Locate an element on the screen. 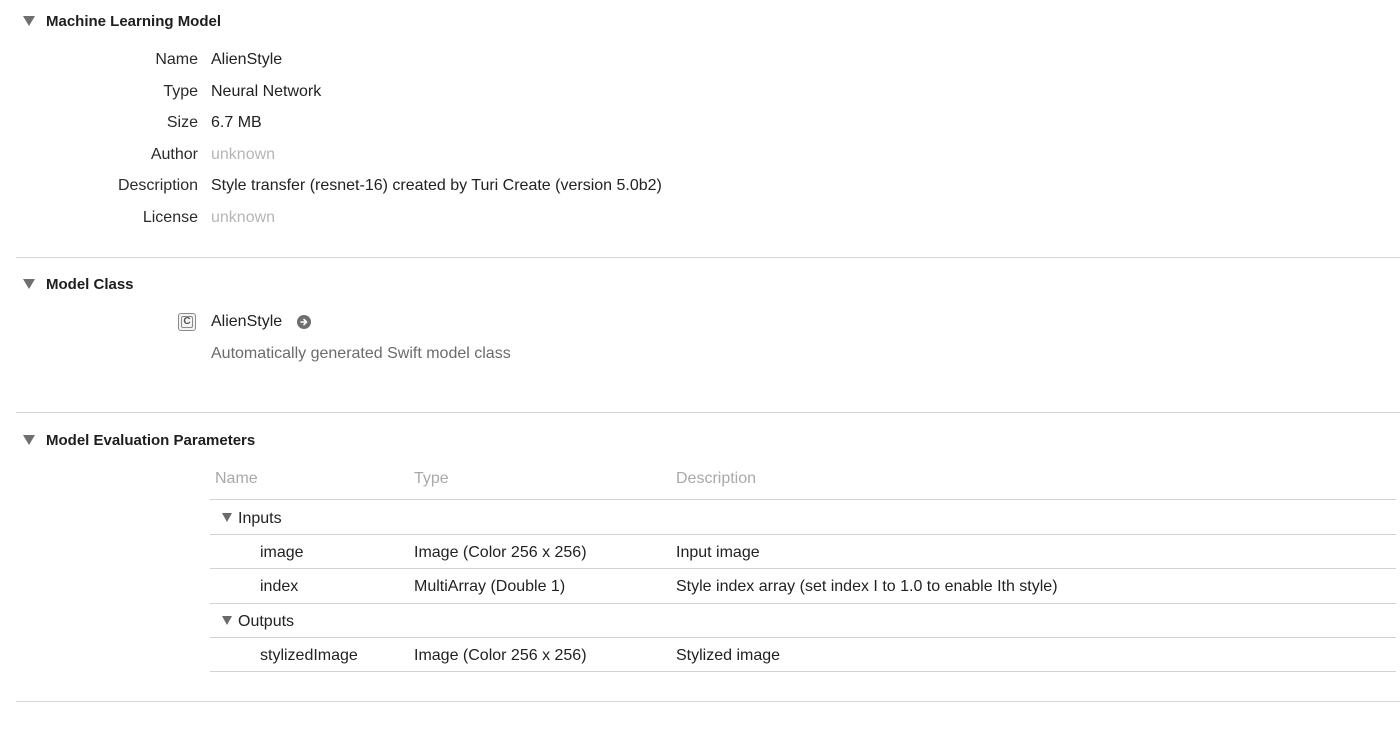 The width and height of the screenshot is (1400, 750). param-type-image: Image (Color 256 x 256) is located at coordinates (500, 552).